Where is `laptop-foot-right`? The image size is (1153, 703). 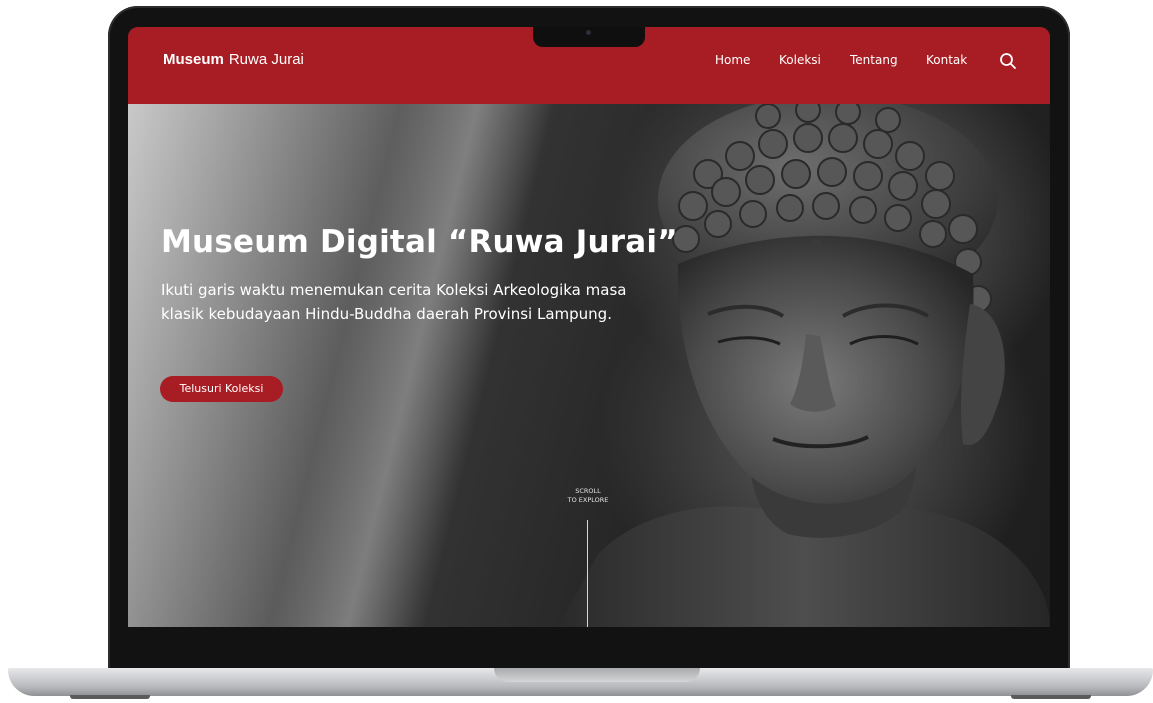
laptop-foot-right is located at coordinates (1051, 697).